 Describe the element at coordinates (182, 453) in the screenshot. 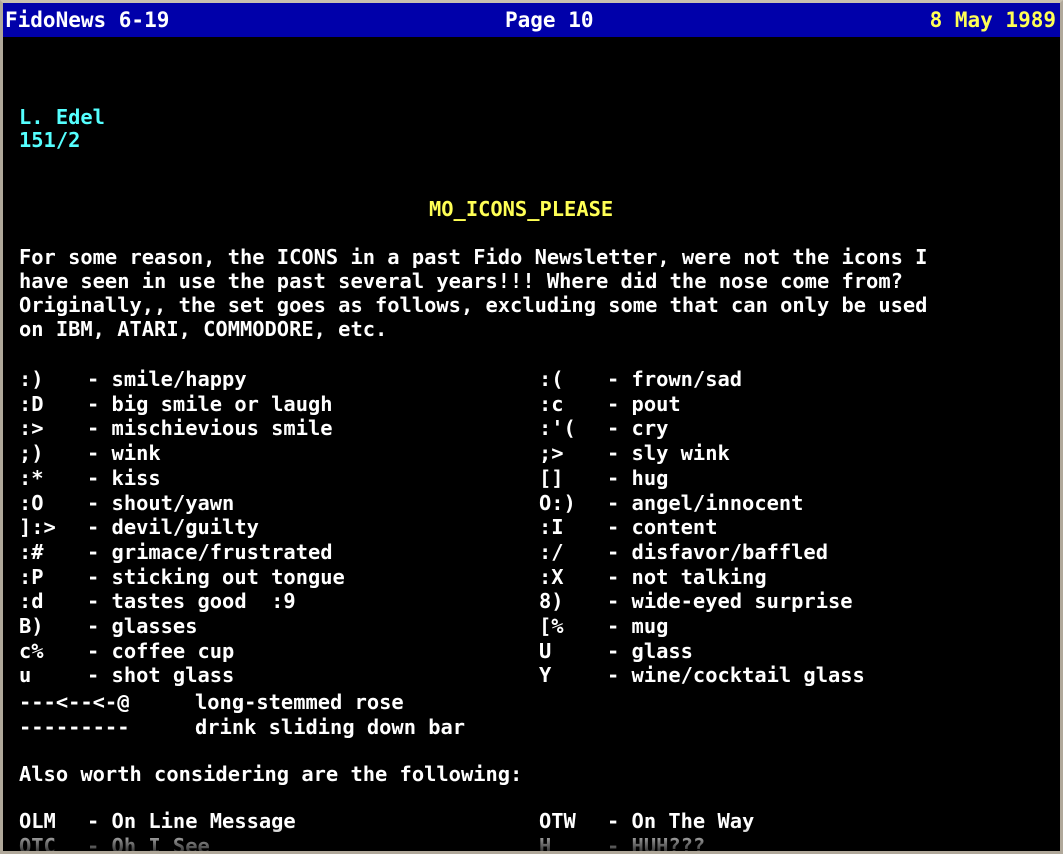

I see `icon-row: ;) - wink` at that location.